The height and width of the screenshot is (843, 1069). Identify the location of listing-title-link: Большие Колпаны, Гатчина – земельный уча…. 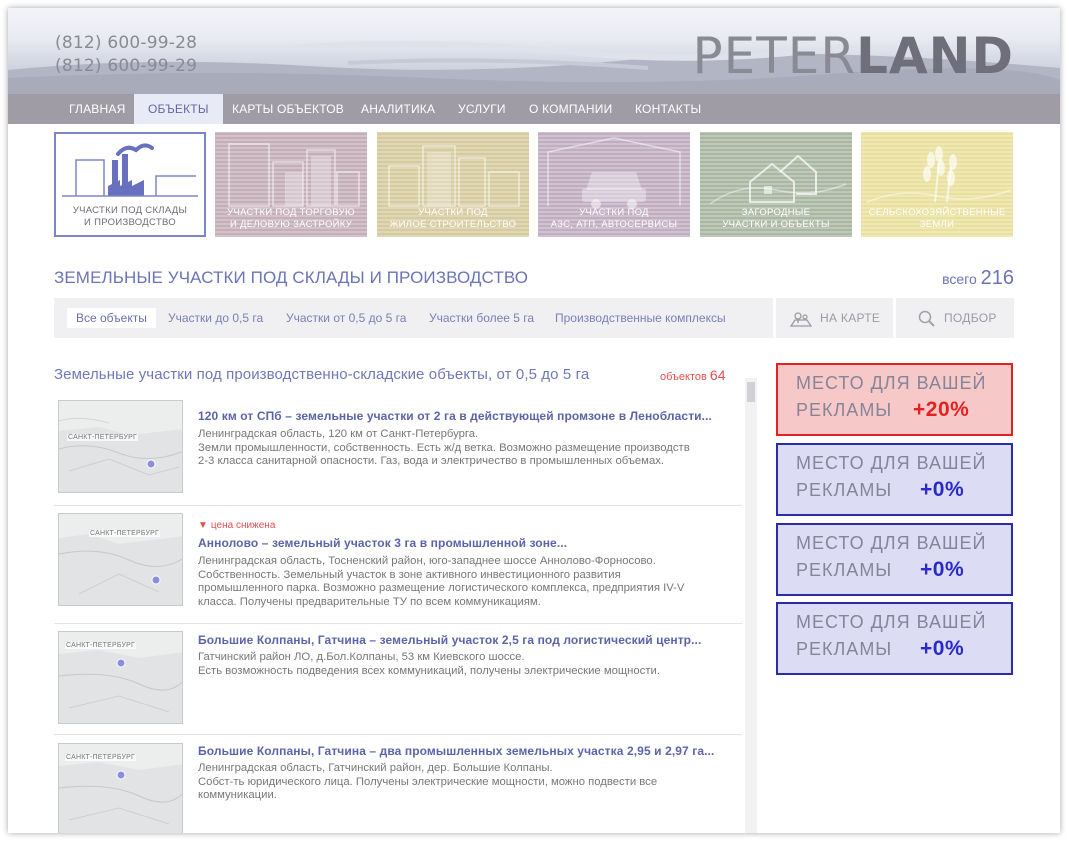
(449, 640).